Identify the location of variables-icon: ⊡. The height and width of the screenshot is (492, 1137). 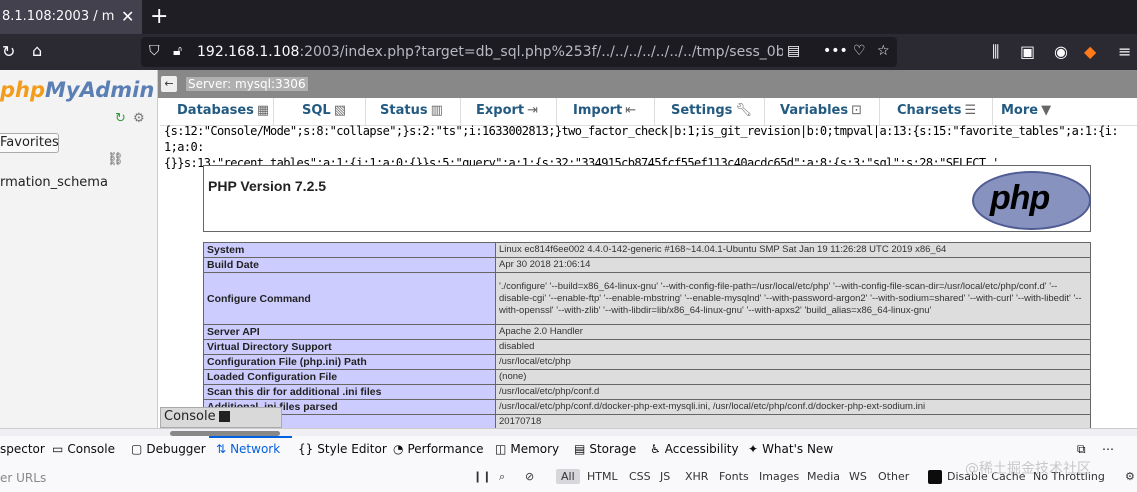
(856, 110).